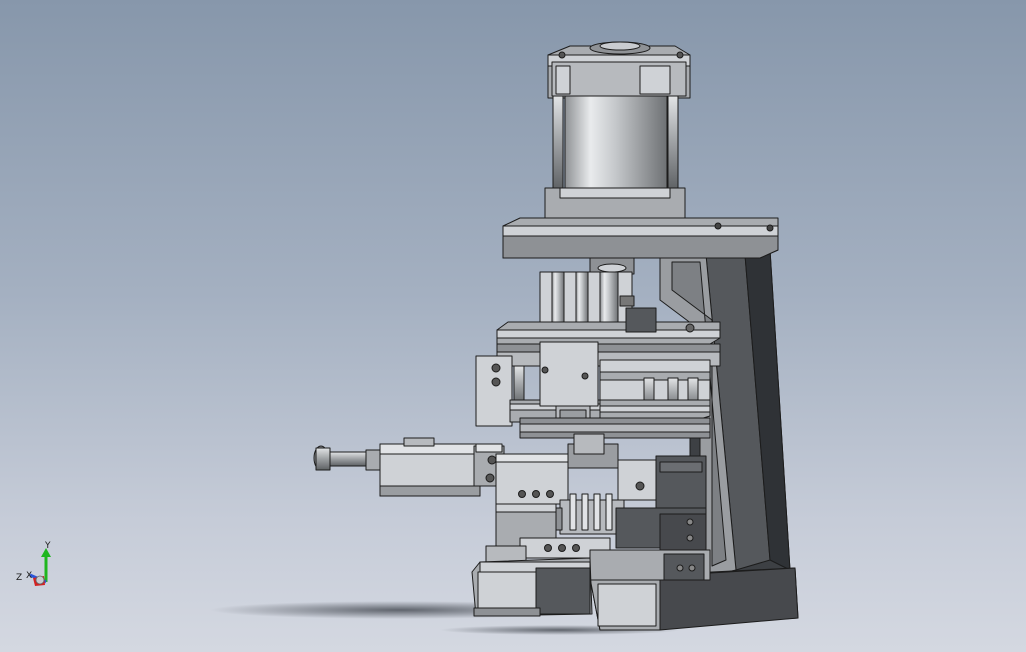 The height and width of the screenshot is (652, 1026). What do you see at coordinates (29, 576) in the screenshot?
I see `x-axis-label: X` at bounding box center [29, 576].